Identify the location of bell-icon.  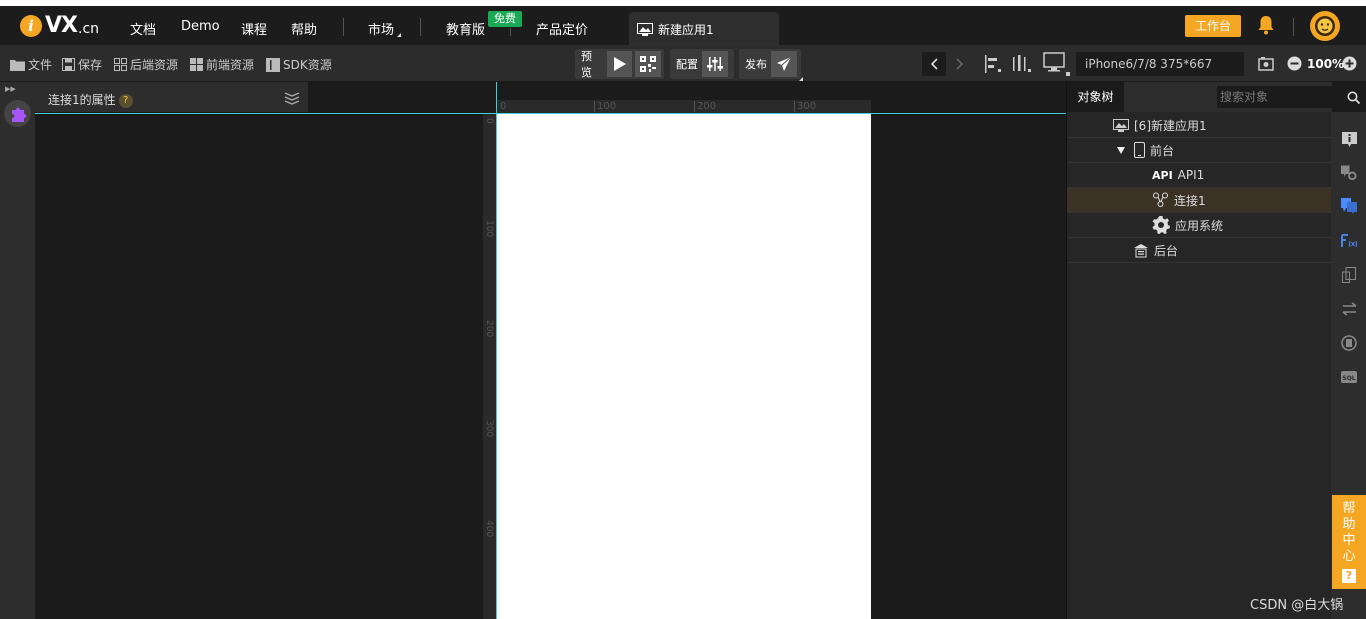
(1266, 26).